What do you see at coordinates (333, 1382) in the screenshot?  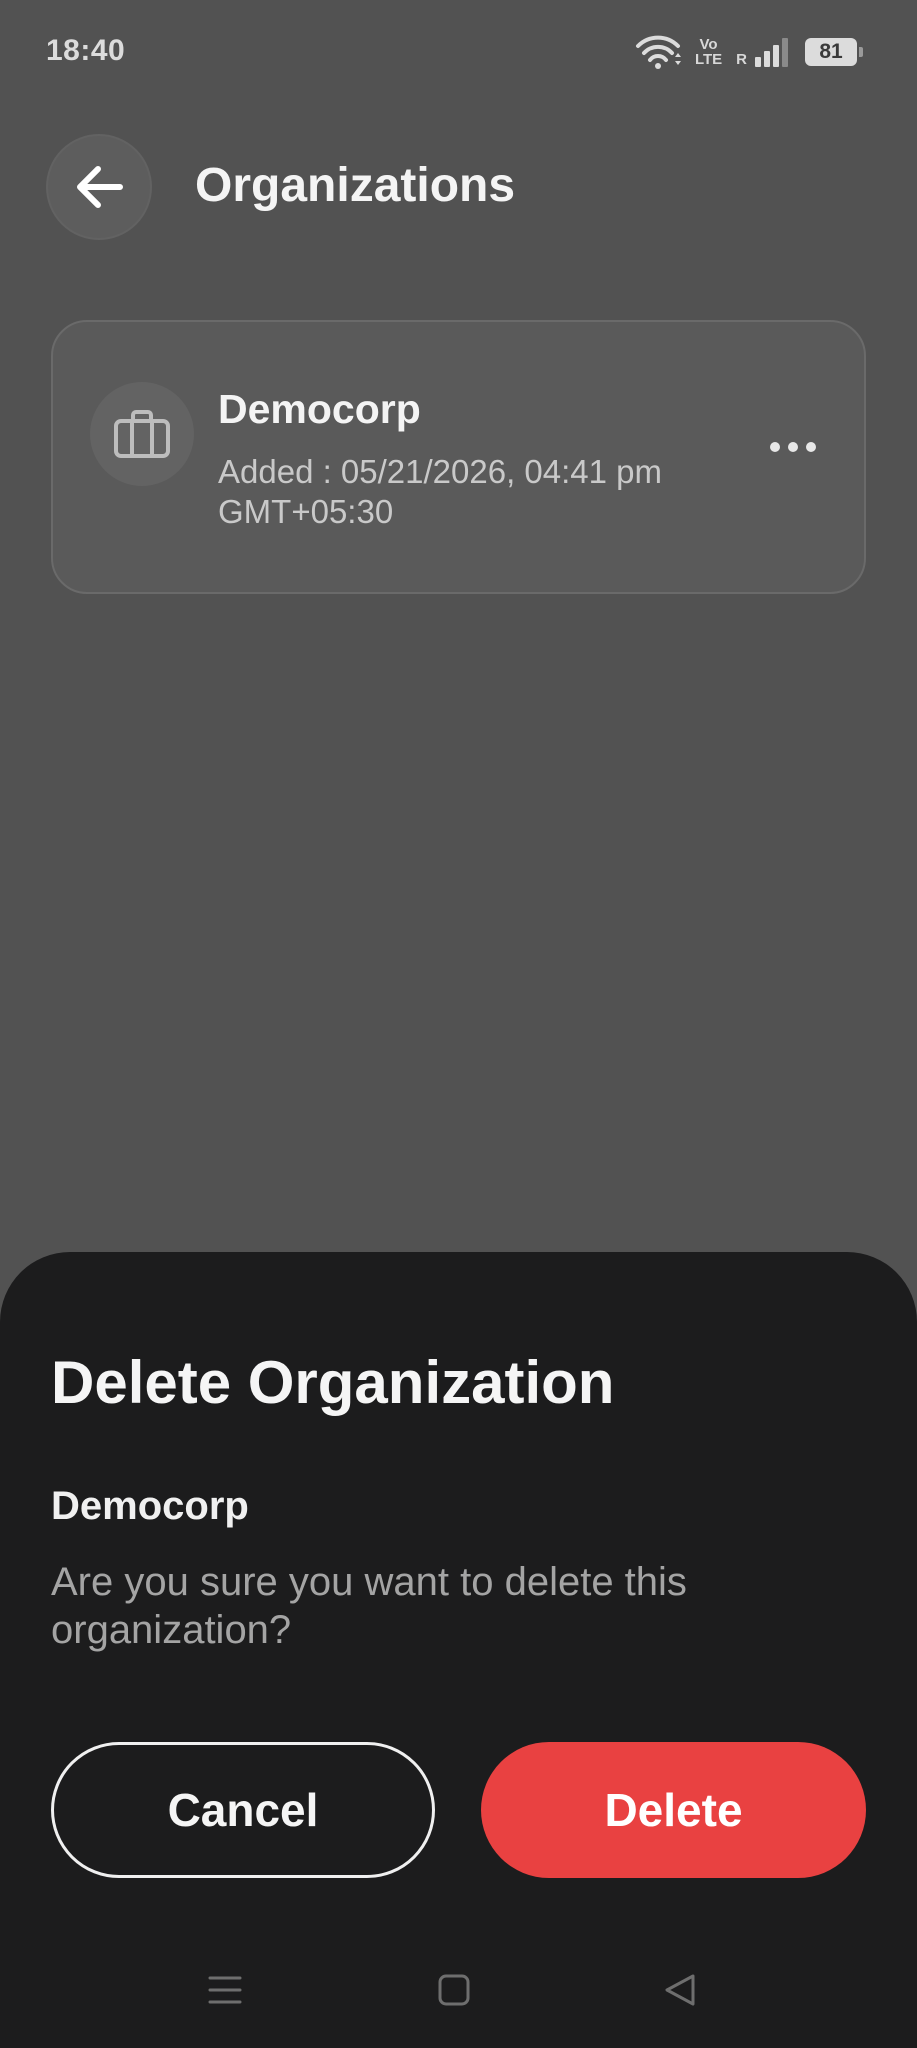 I see `dialog-title: Delete Organization` at bounding box center [333, 1382].